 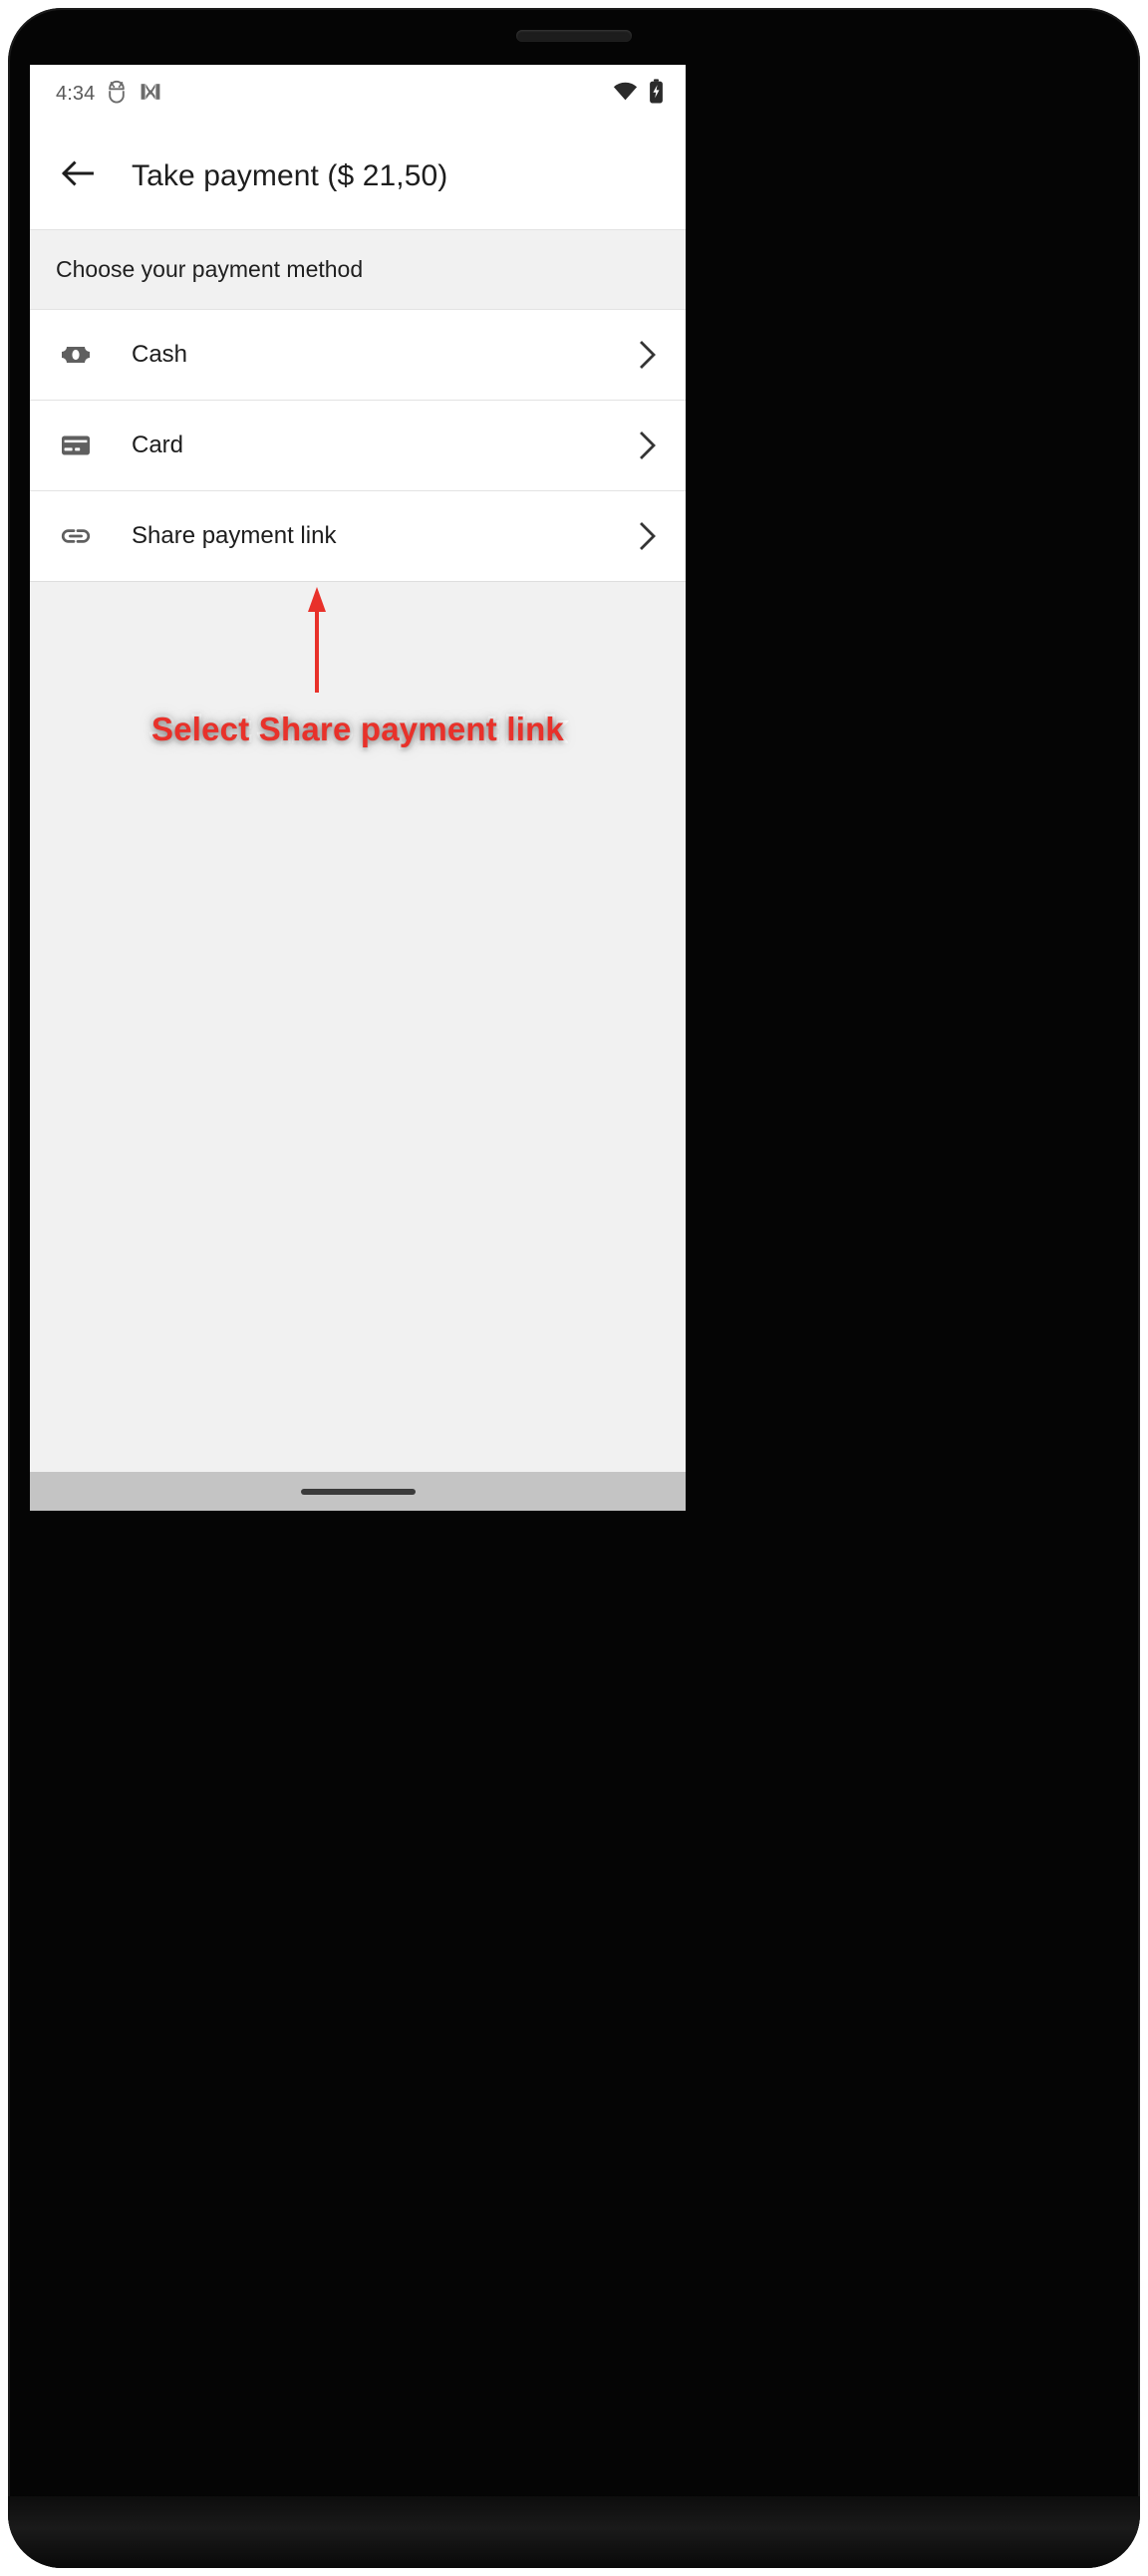 What do you see at coordinates (76, 93) in the screenshot?
I see `status-bar-clock: 4:34` at bounding box center [76, 93].